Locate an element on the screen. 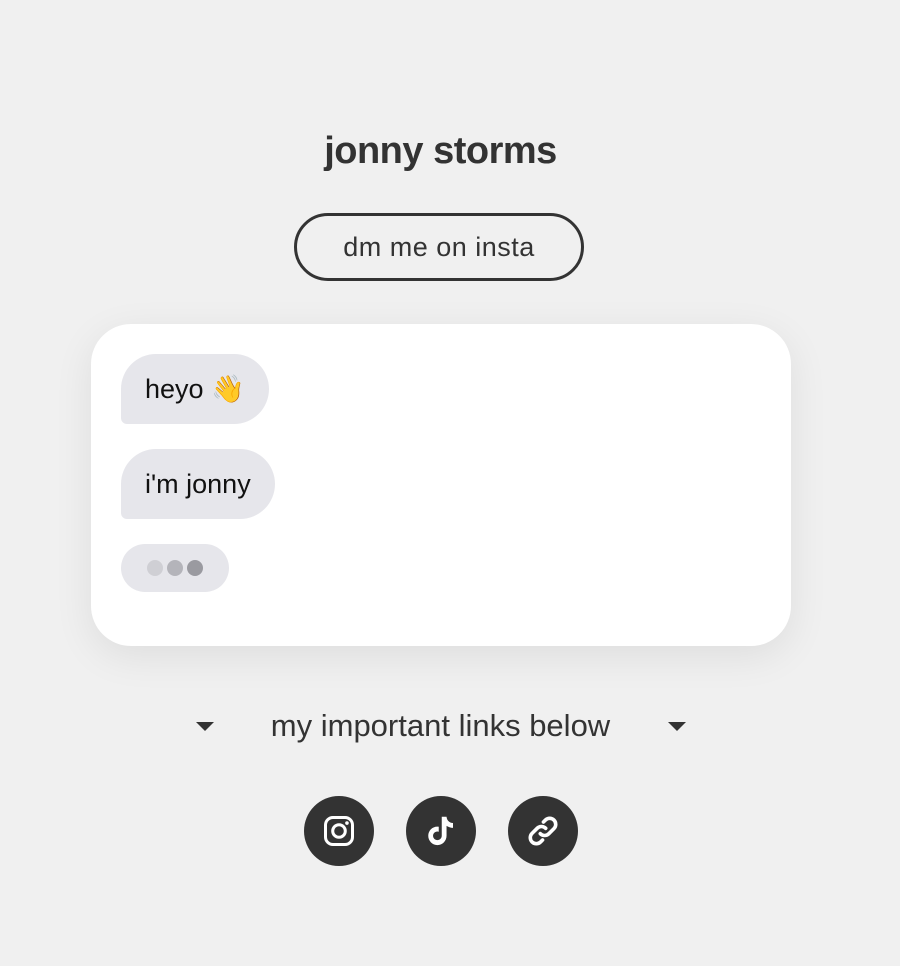 Image resolution: width=900 pixels, height=966 pixels. website-link-button is located at coordinates (543, 831).